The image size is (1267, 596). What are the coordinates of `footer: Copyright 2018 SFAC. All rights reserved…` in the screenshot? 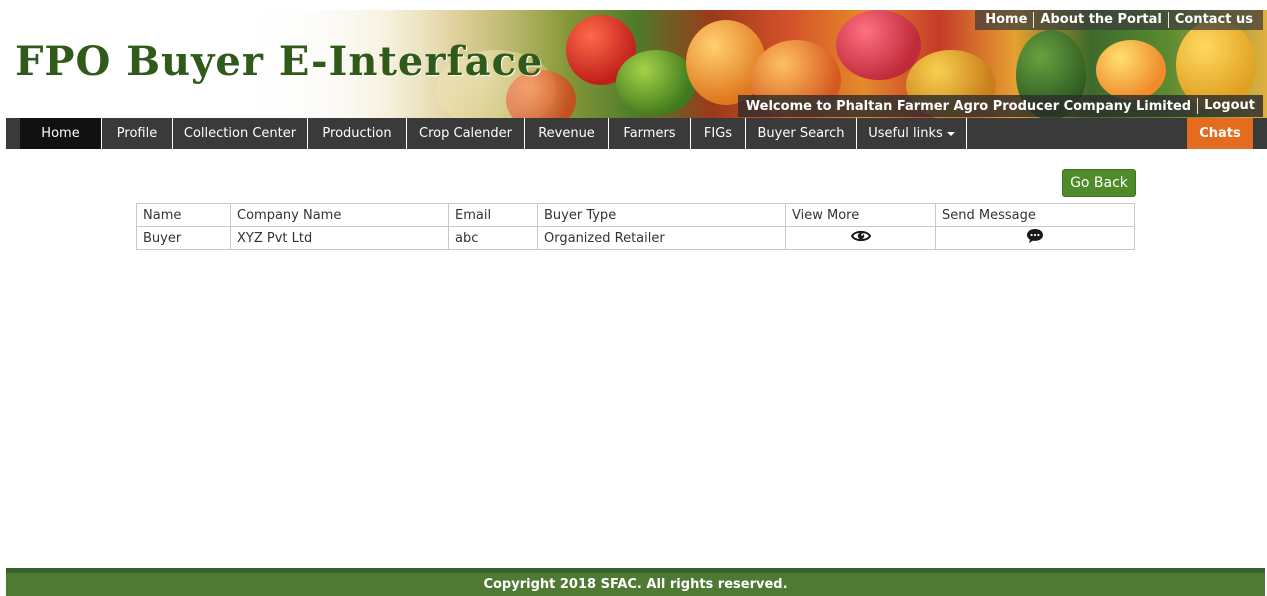 It's located at (635, 582).